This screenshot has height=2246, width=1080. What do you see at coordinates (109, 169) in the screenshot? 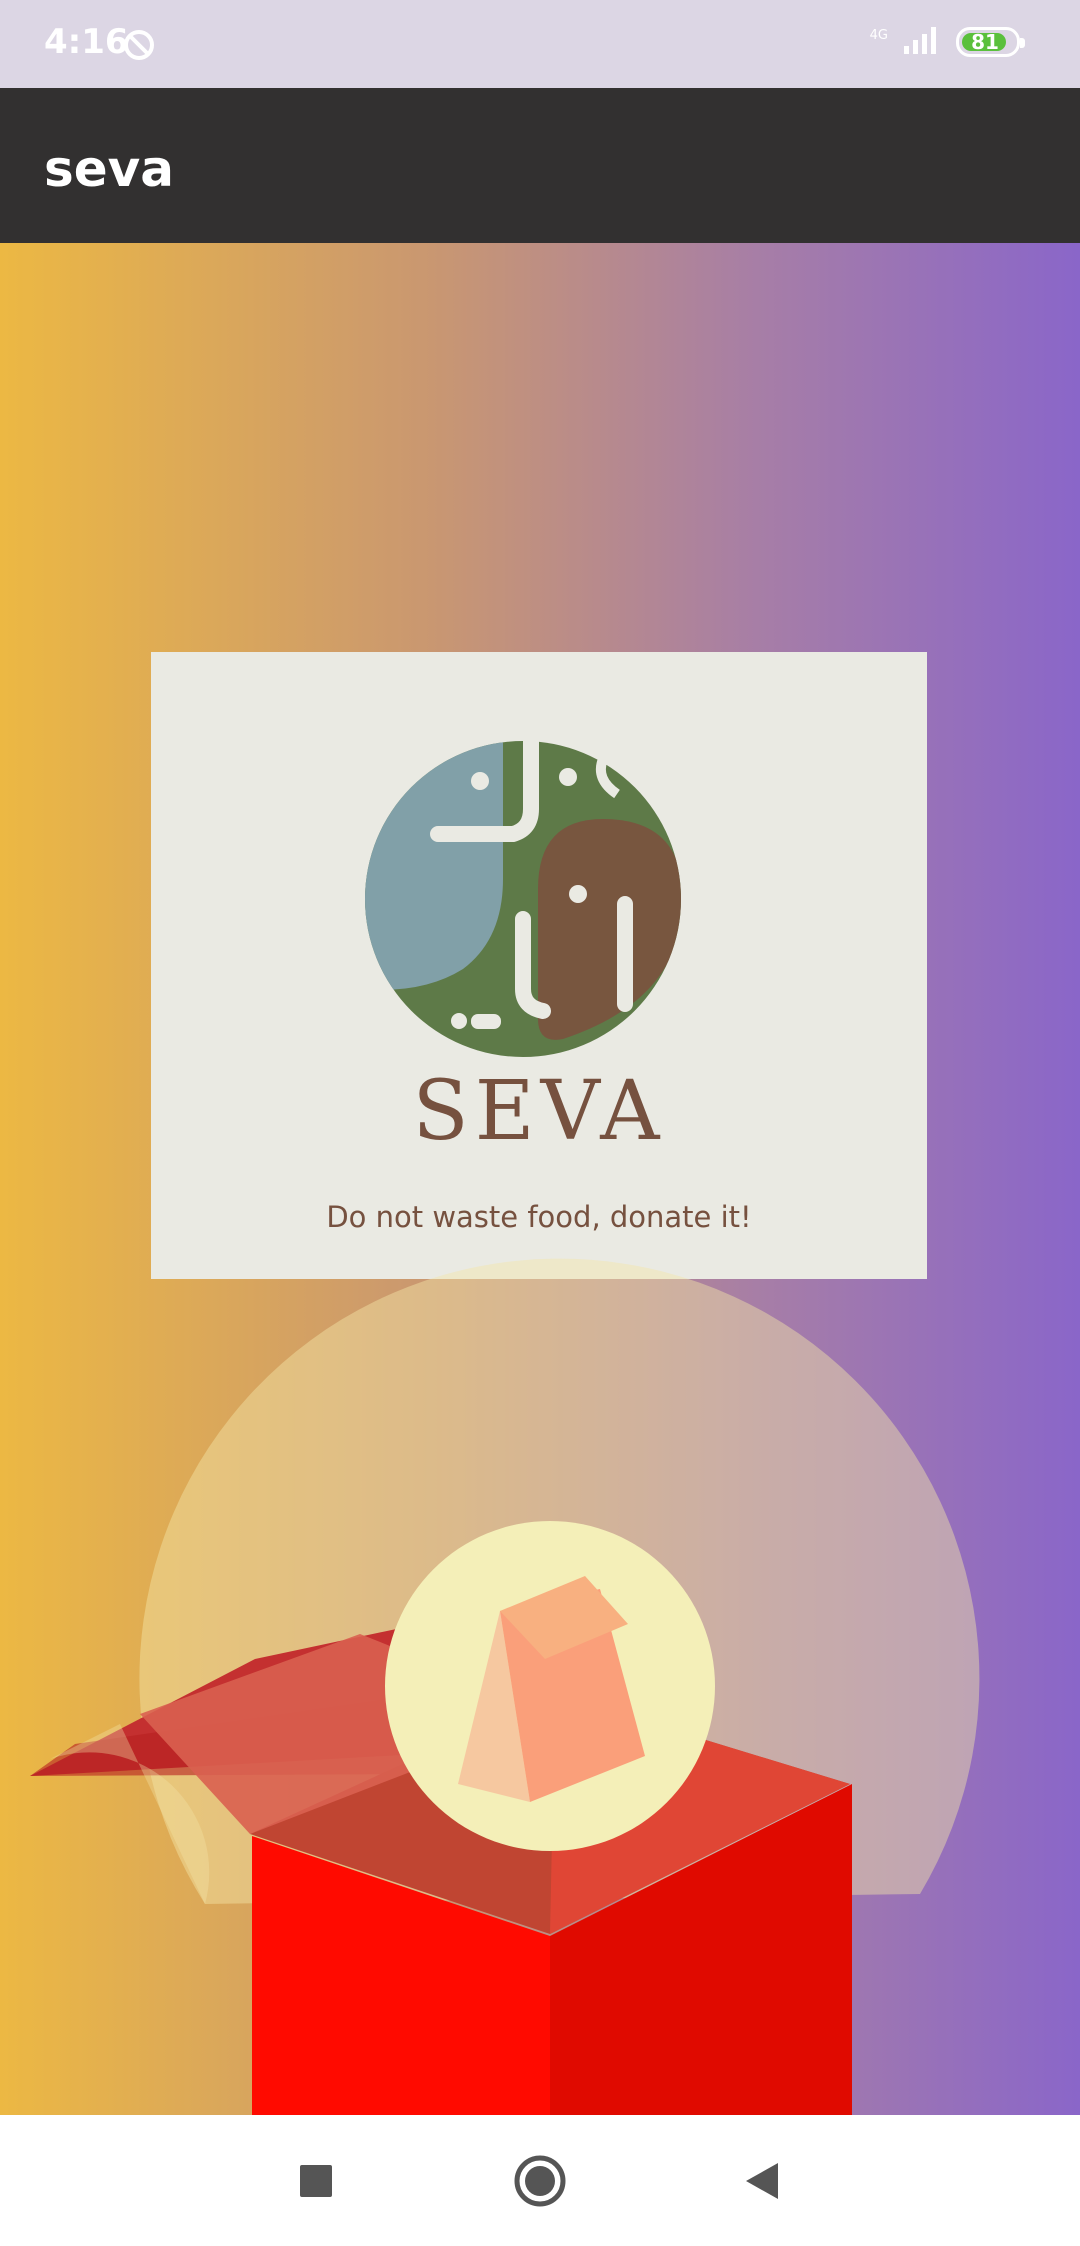
I see `app-title: seva` at bounding box center [109, 169].